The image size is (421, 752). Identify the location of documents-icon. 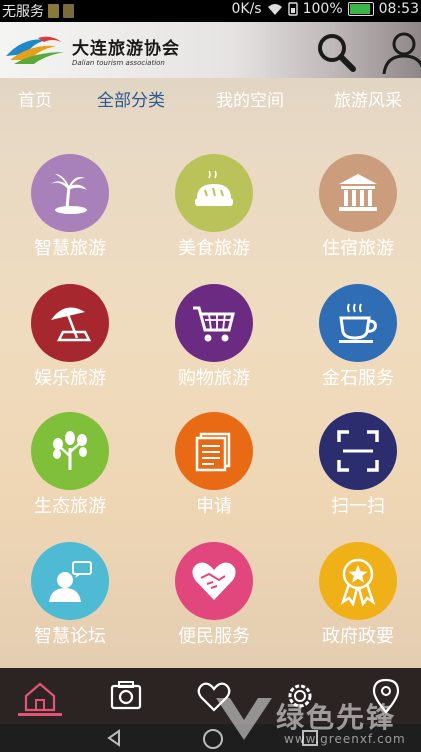
(213, 452).